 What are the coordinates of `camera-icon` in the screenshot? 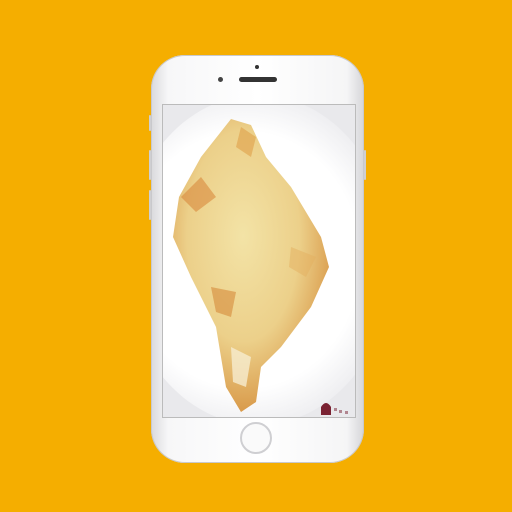 It's located at (257, 67).